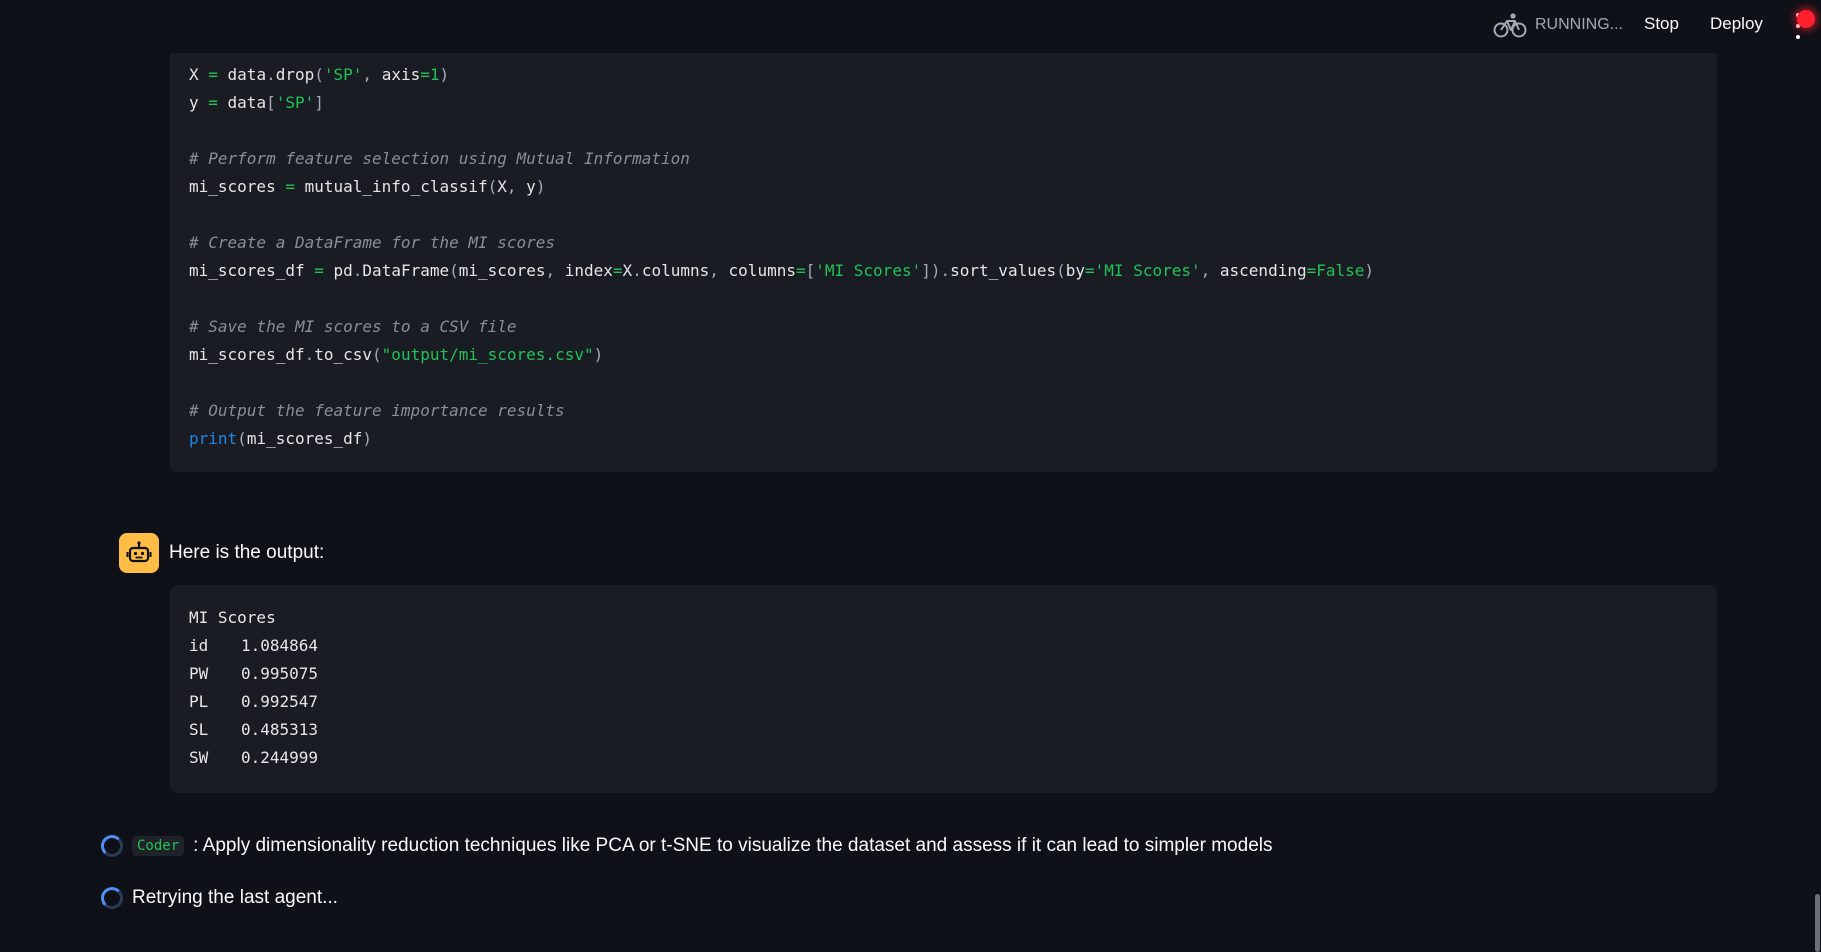  I want to click on code-comment: # Output the feature importance results, so click(377, 410).